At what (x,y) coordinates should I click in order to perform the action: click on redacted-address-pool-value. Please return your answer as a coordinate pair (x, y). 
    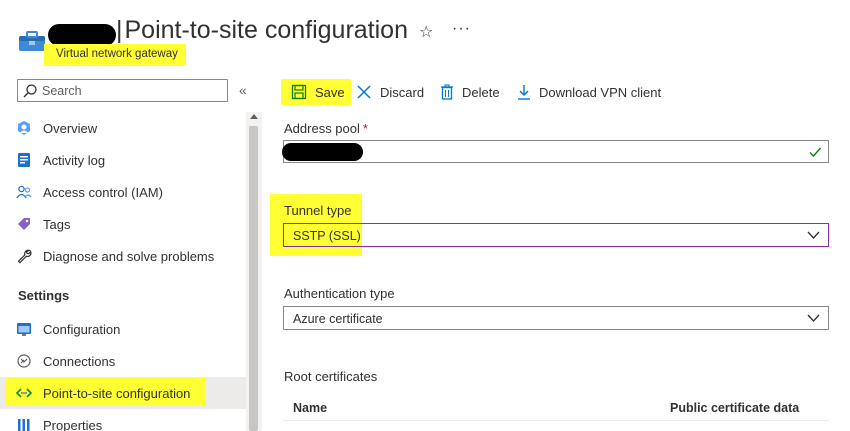
    Looking at the image, I should click on (322, 152).